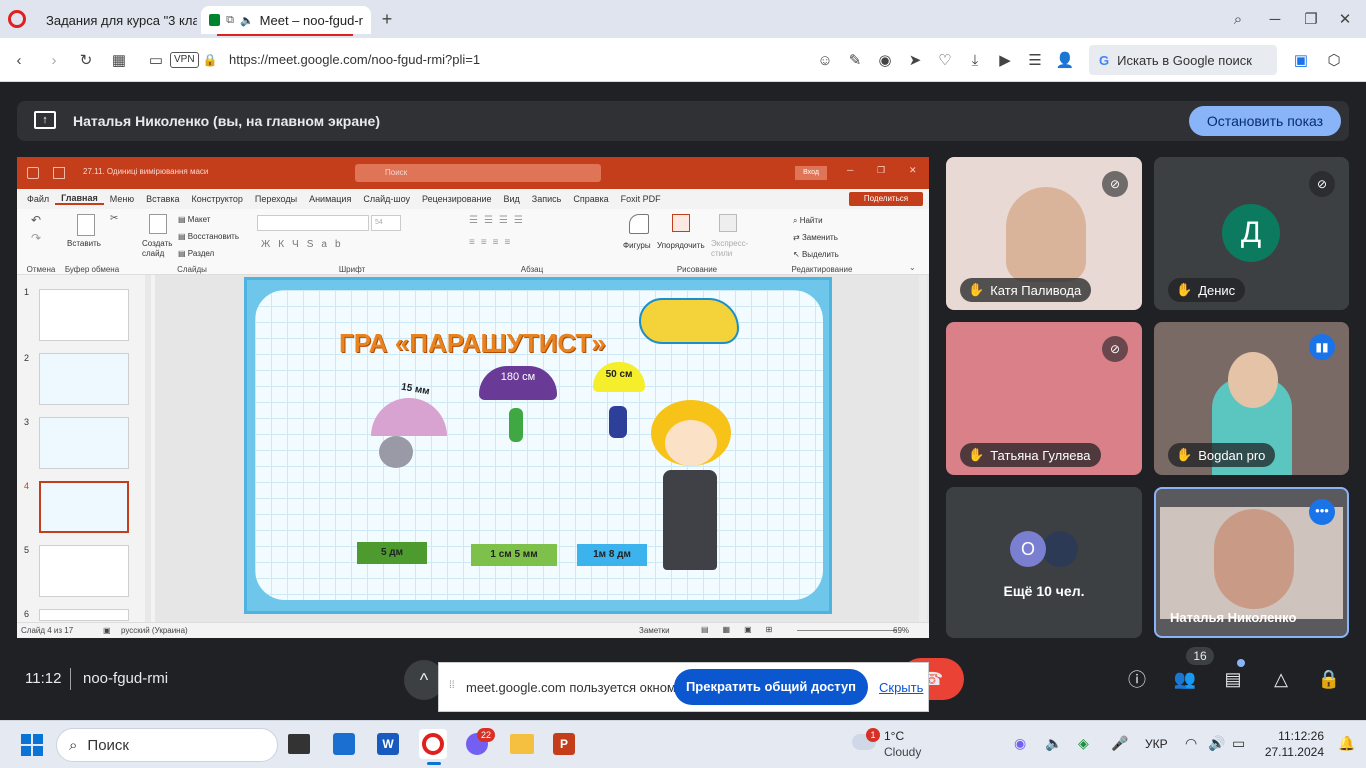  What do you see at coordinates (1119, 743) in the screenshot?
I see `tray-mic-icon: 🎤` at bounding box center [1119, 743].